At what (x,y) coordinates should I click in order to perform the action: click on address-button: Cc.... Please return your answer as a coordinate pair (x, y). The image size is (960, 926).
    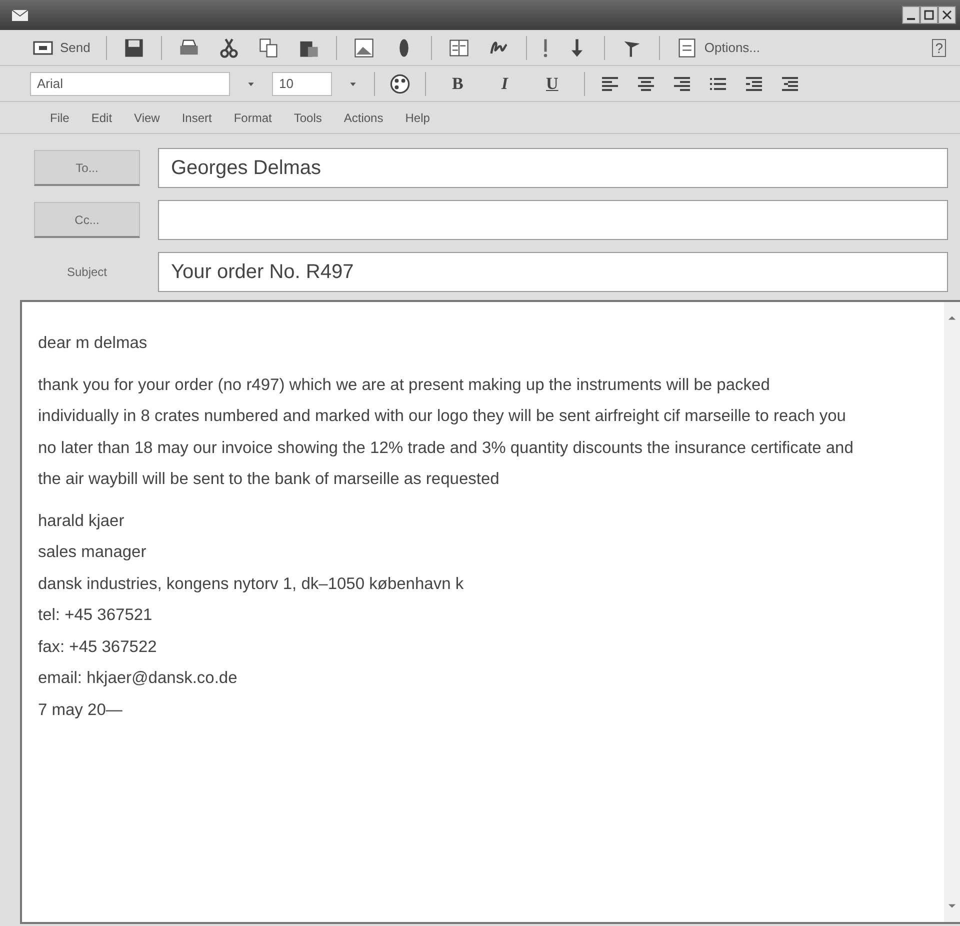
    Looking at the image, I should click on (87, 220).